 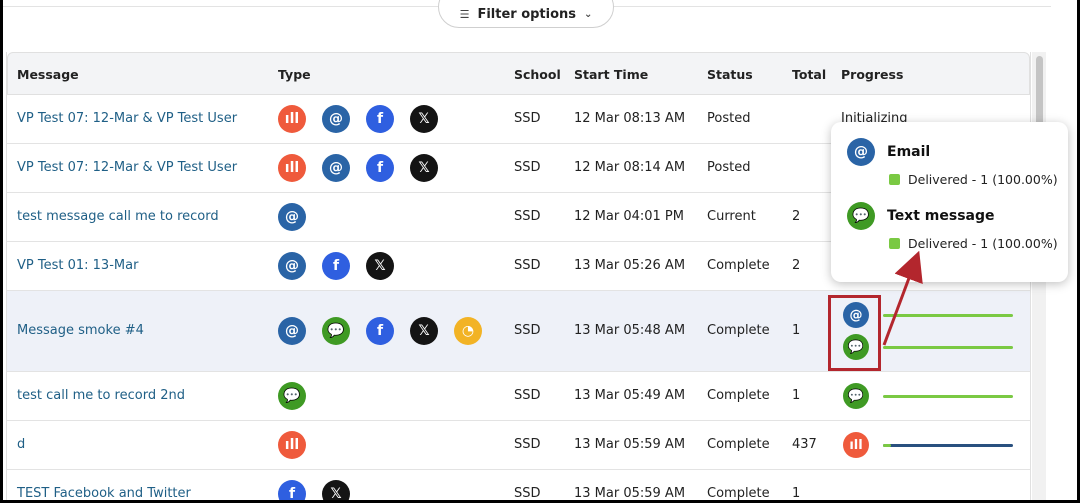 I want to click on chevron-down-icon: ⌄, so click(x=588, y=14).